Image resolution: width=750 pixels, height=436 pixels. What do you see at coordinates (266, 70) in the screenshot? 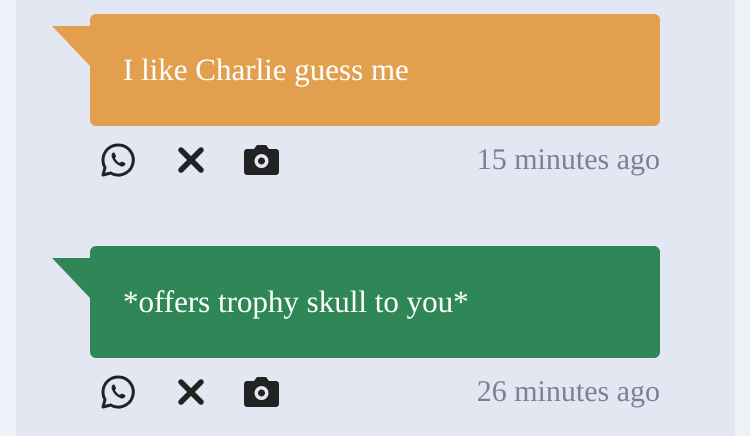
I see `message-text: I like Charlie guess me` at bounding box center [266, 70].